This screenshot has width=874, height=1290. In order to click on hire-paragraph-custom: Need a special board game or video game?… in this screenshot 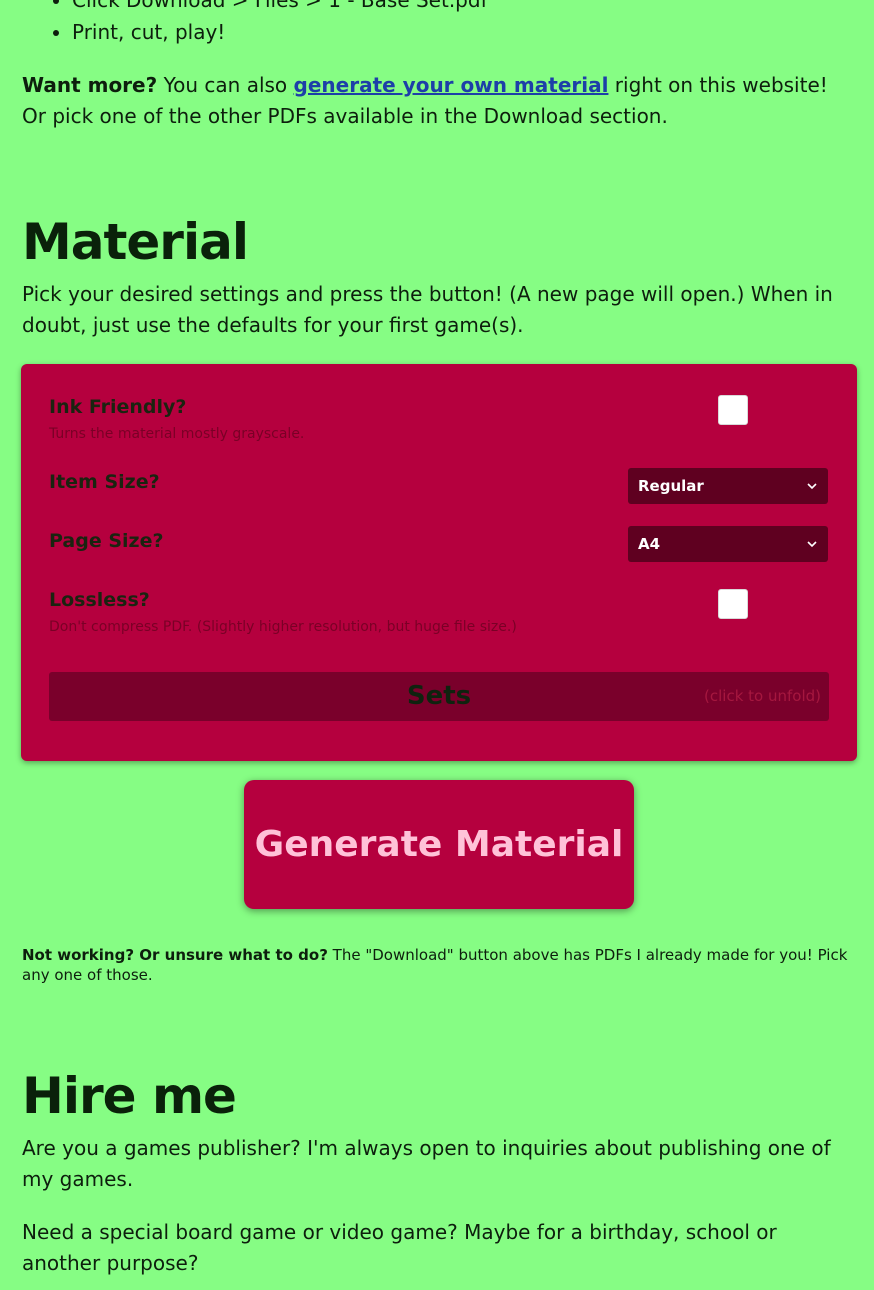, I will do `click(399, 1247)`.